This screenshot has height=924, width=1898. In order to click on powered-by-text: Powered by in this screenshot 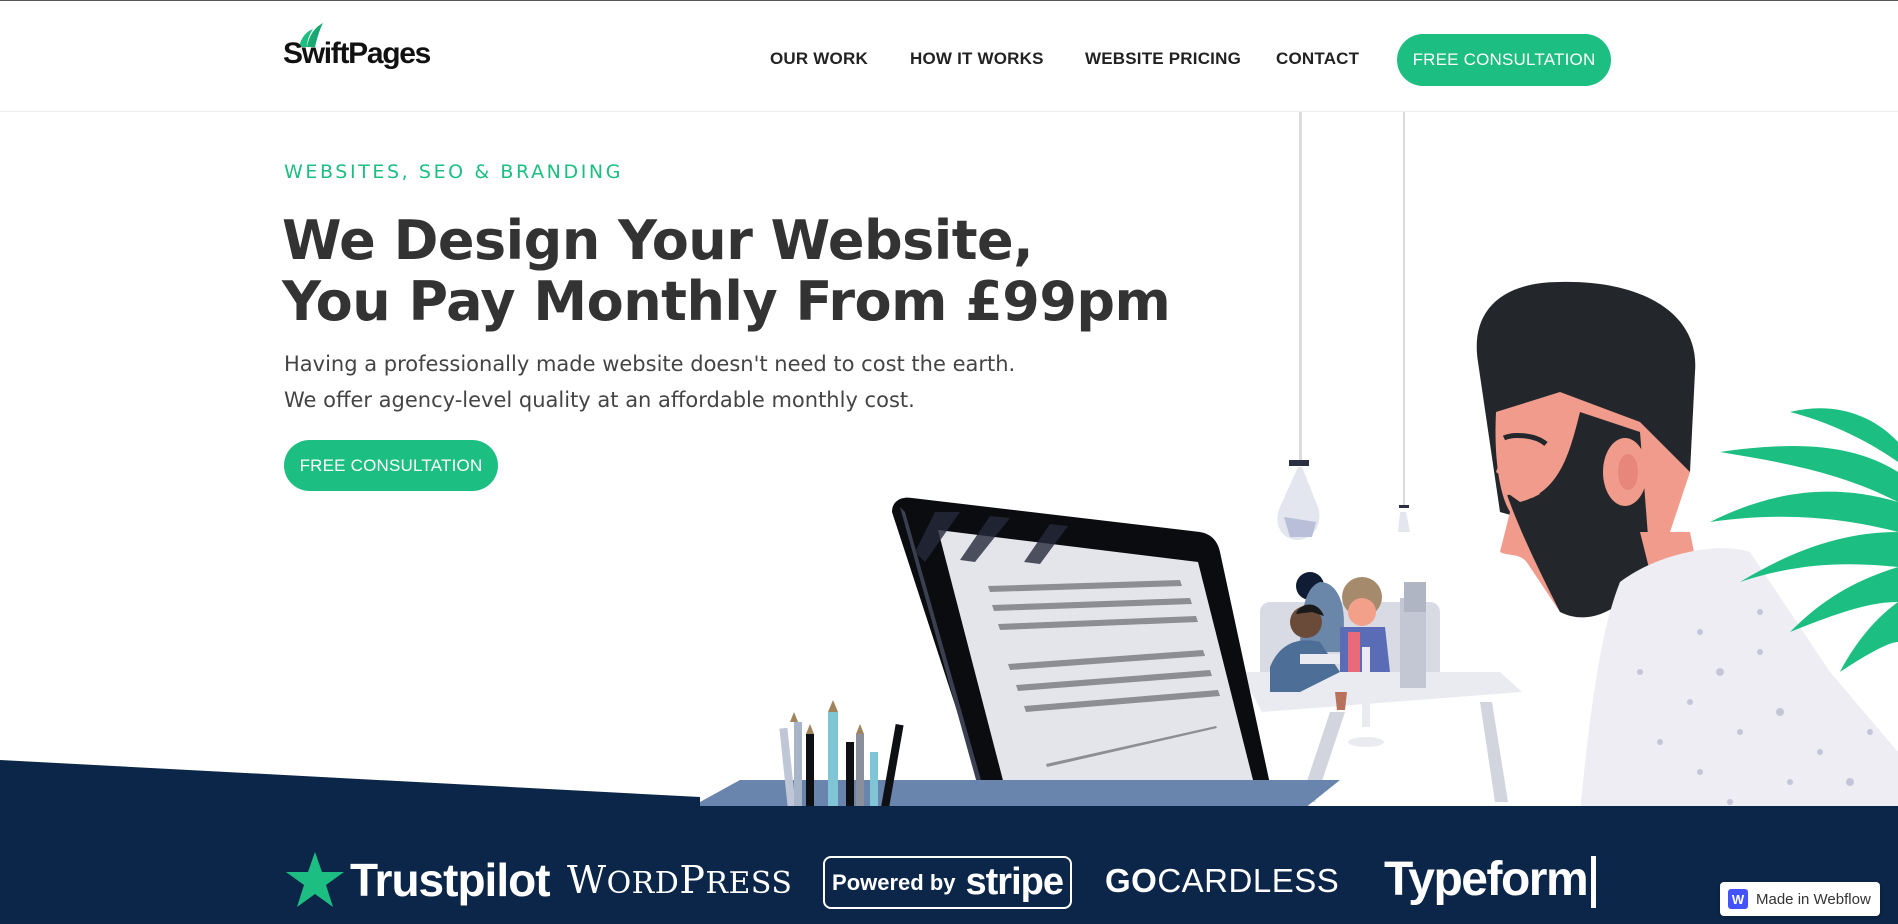, I will do `click(894, 882)`.